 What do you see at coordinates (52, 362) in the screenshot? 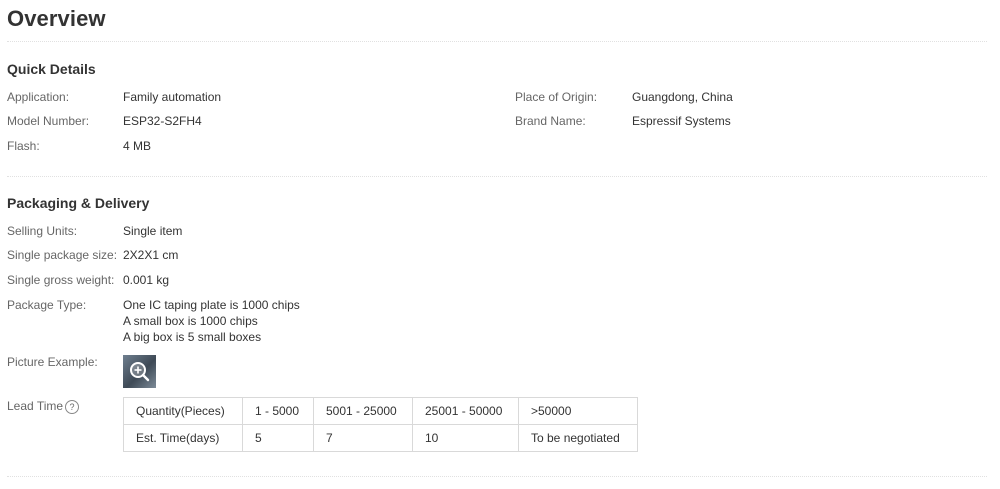
I see `picture-example-label: Picture Example:` at bounding box center [52, 362].